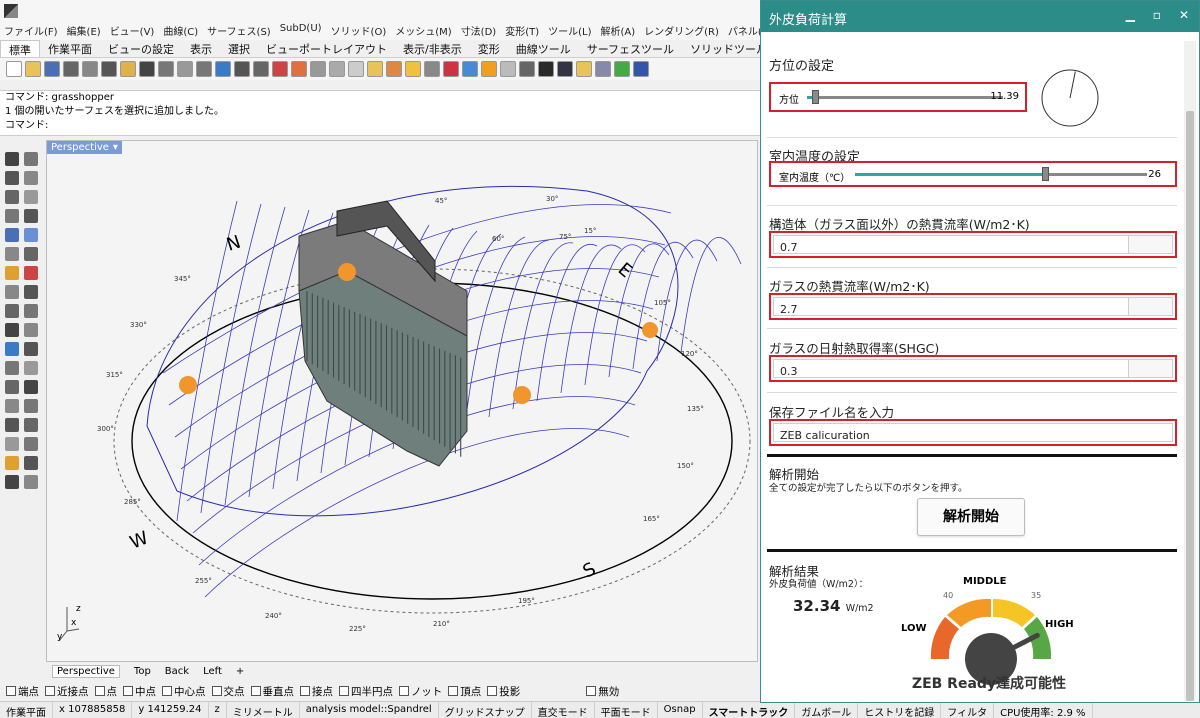 The height and width of the screenshot is (718, 1200). What do you see at coordinates (272, 691) in the screenshot?
I see `osnap-option: 垂直点` at bounding box center [272, 691].